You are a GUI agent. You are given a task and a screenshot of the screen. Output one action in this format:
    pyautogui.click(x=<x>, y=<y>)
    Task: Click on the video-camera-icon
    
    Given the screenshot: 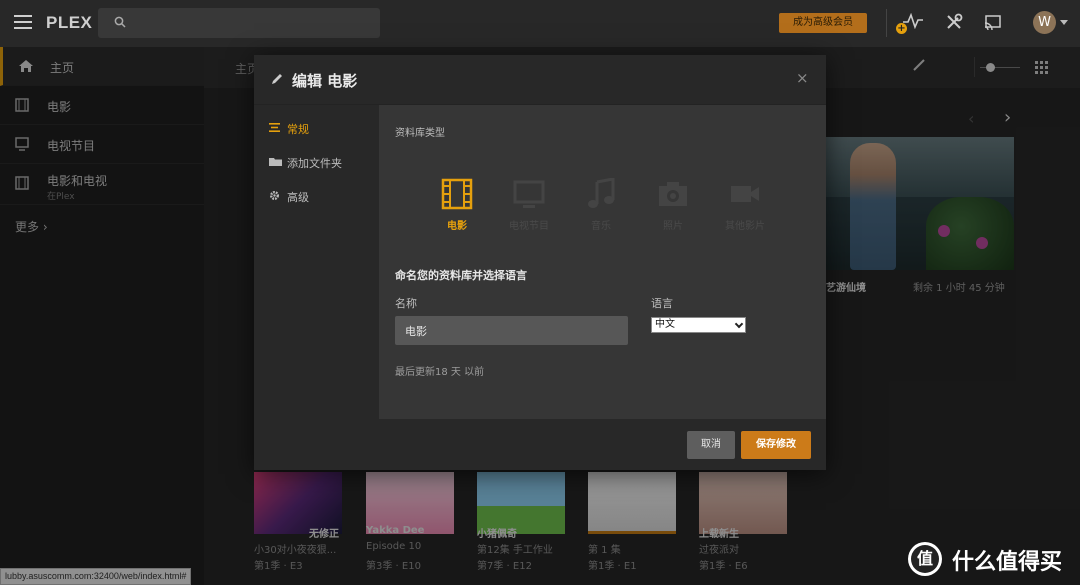 What is the action you would take?
    pyautogui.click(x=745, y=194)
    